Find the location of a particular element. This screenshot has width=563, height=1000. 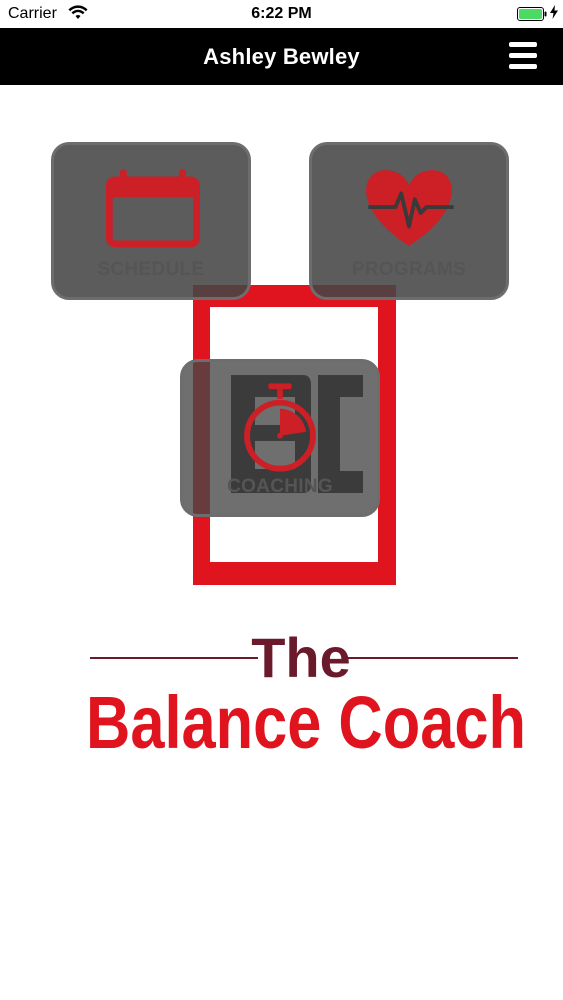

status-time: 6:22 PM is located at coordinates (281, 13).